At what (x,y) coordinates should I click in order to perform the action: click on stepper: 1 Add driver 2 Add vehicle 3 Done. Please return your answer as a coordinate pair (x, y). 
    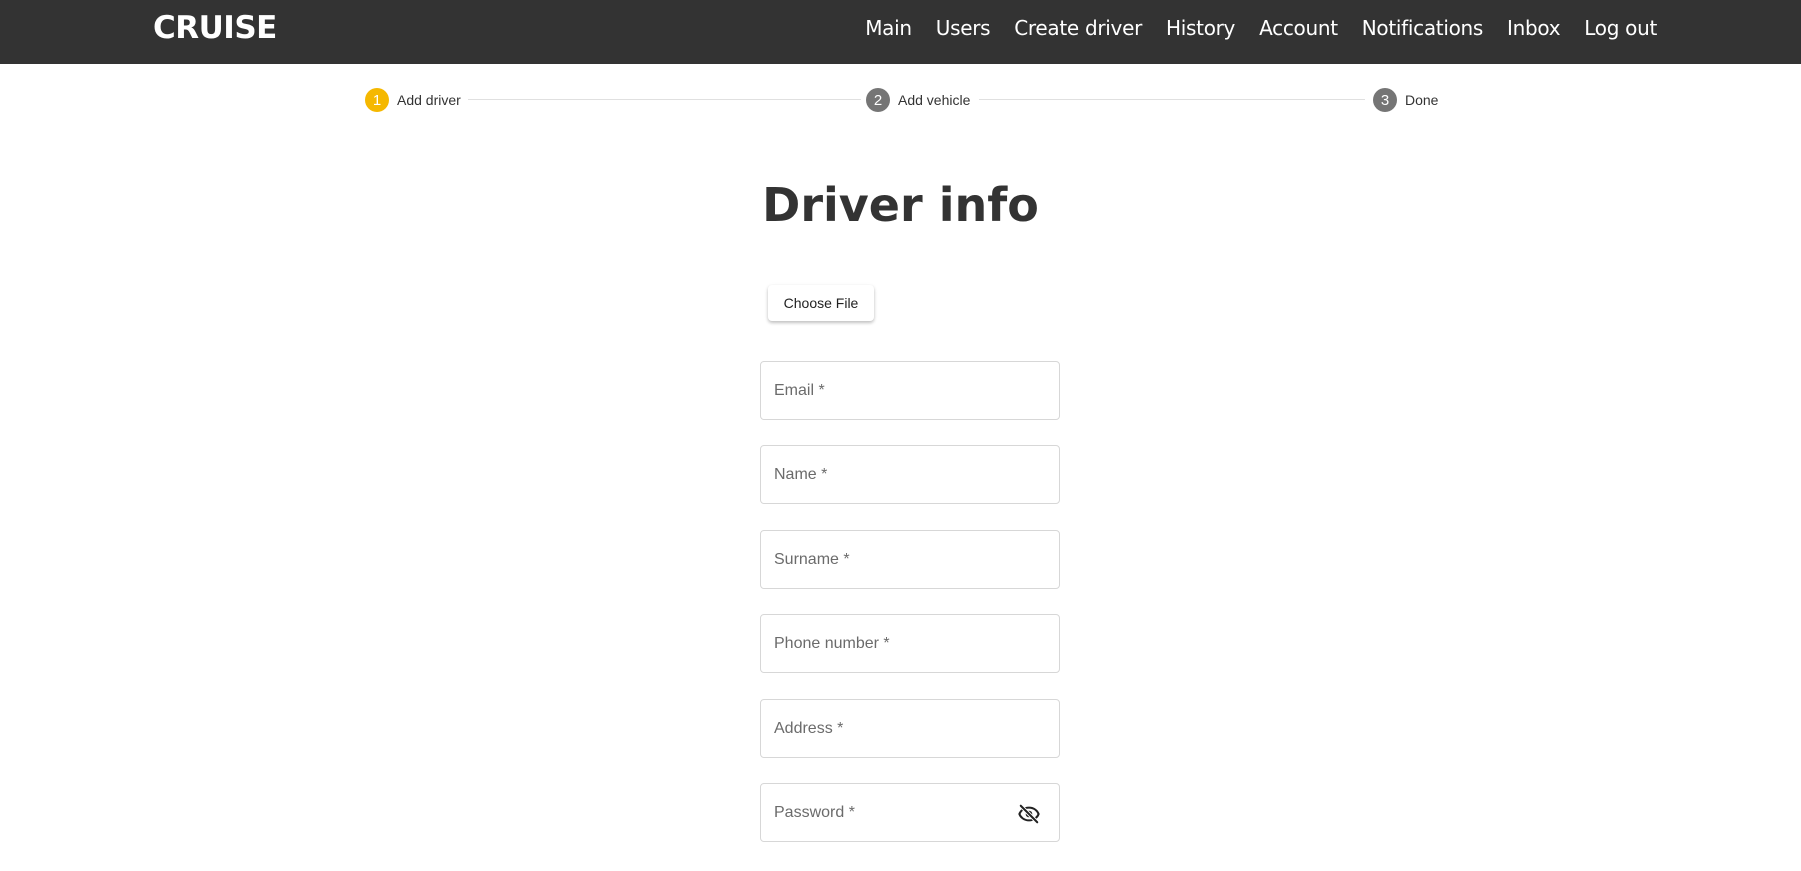
    Looking at the image, I should click on (901, 100).